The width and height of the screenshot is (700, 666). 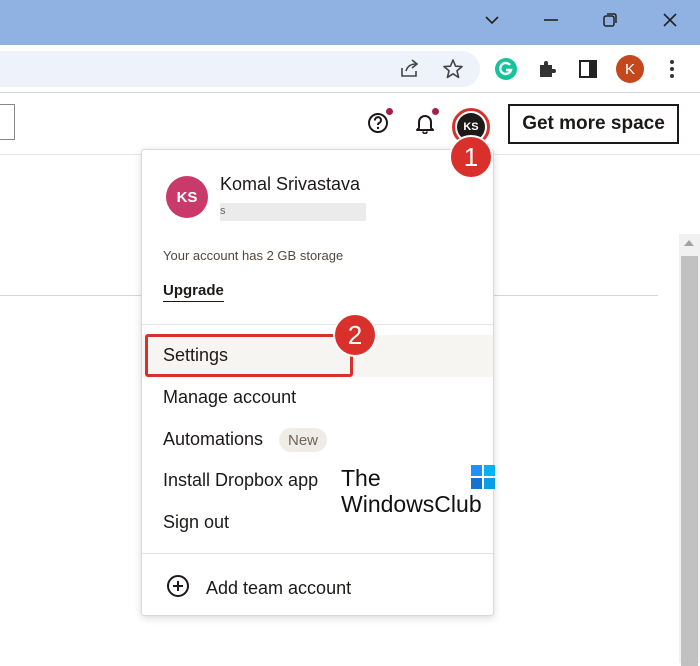 What do you see at coordinates (355, 335) in the screenshot?
I see `step-2-marker: 2` at bounding box center [355, 335].